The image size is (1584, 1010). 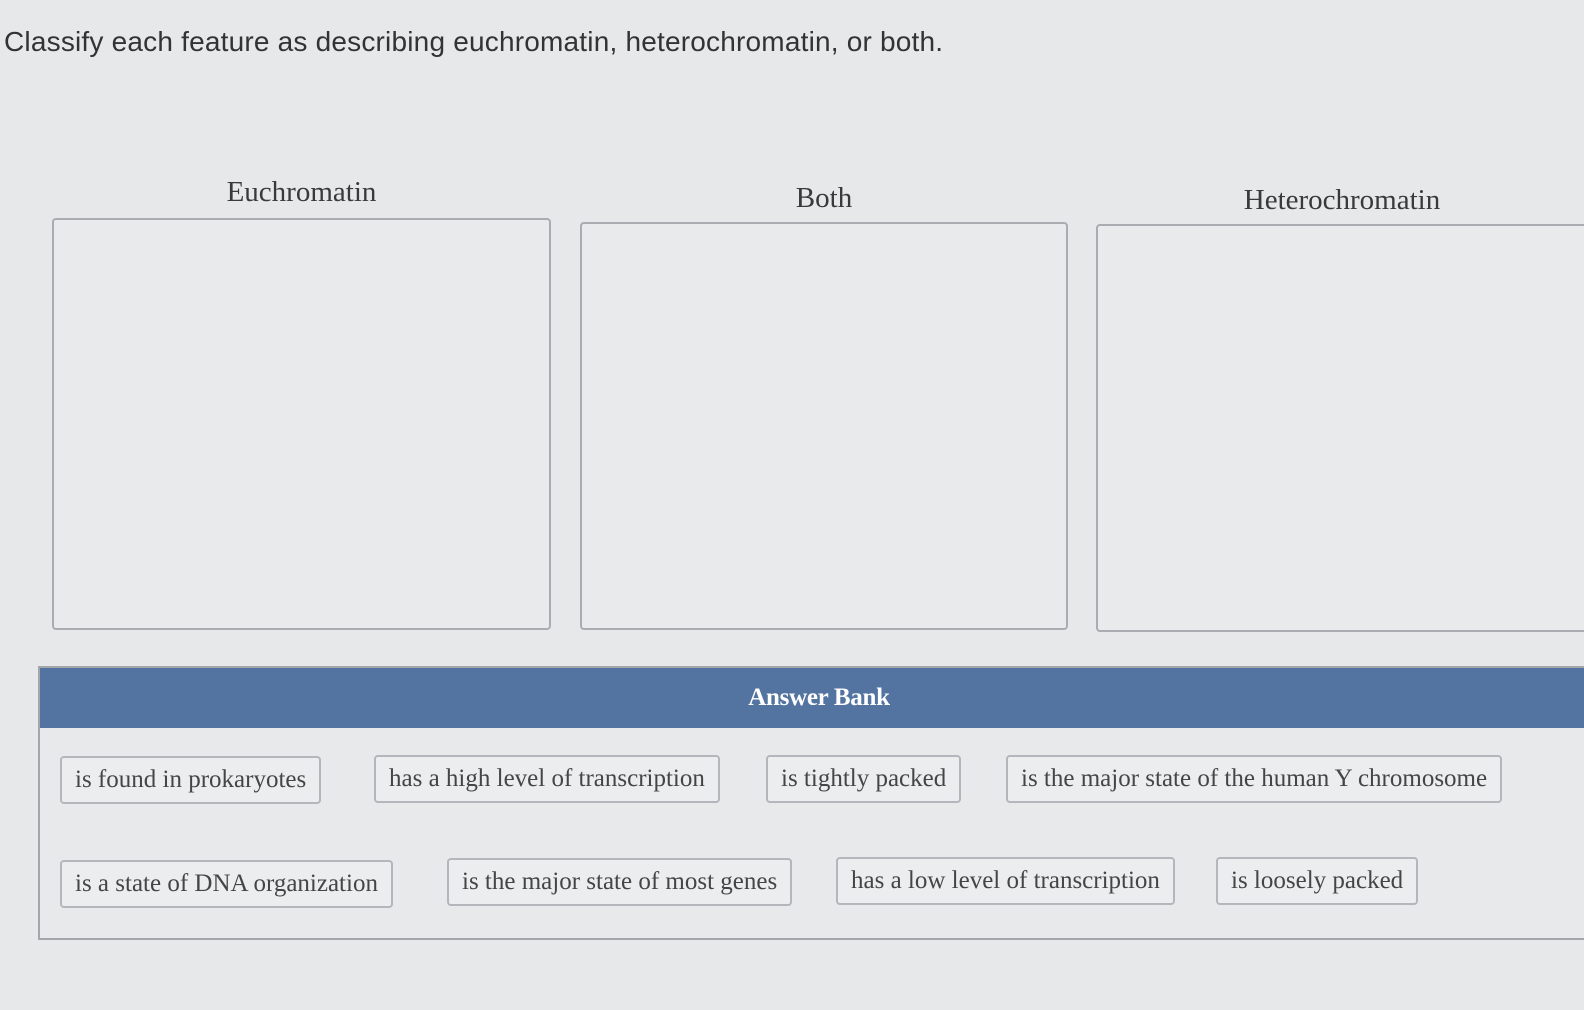 I want to click on bin-both: Both, so click(x=824, y=404).